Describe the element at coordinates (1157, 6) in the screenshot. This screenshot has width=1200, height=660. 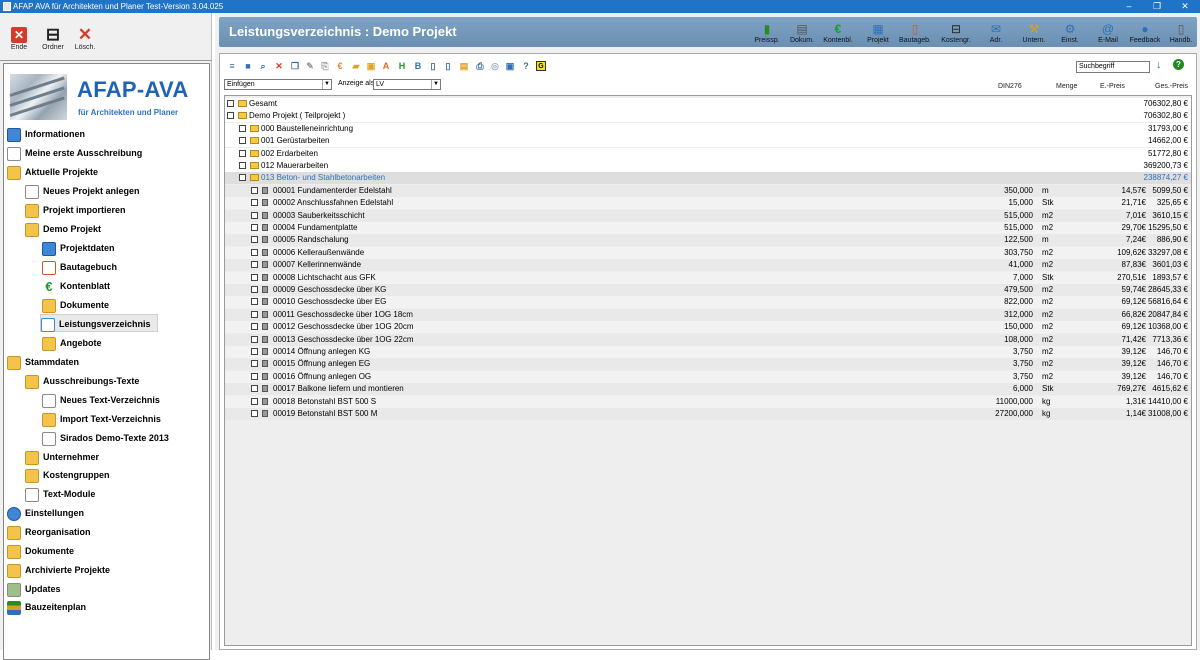
I see `maximize-button: ❐` at that location.